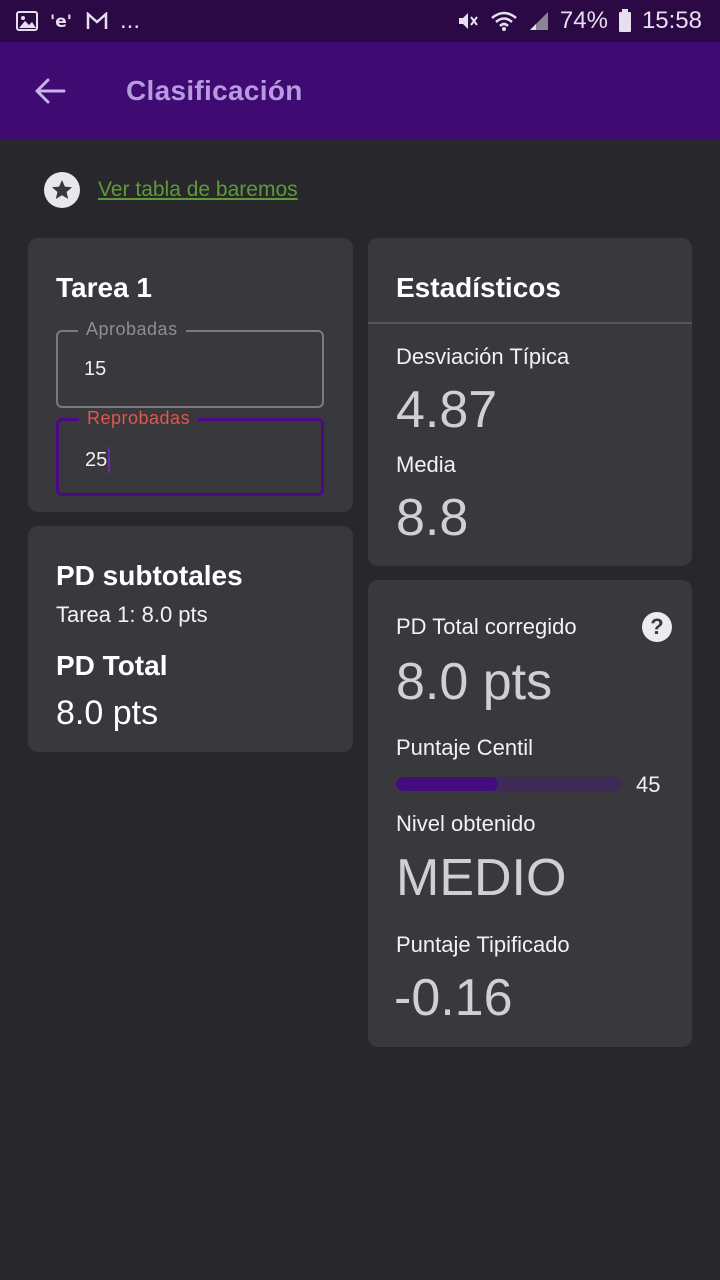 The height and width of the screenshot is (1280, 720). Describe the element at coordinates (27, 21) in the screenshot. I see `image-icon` at that location.